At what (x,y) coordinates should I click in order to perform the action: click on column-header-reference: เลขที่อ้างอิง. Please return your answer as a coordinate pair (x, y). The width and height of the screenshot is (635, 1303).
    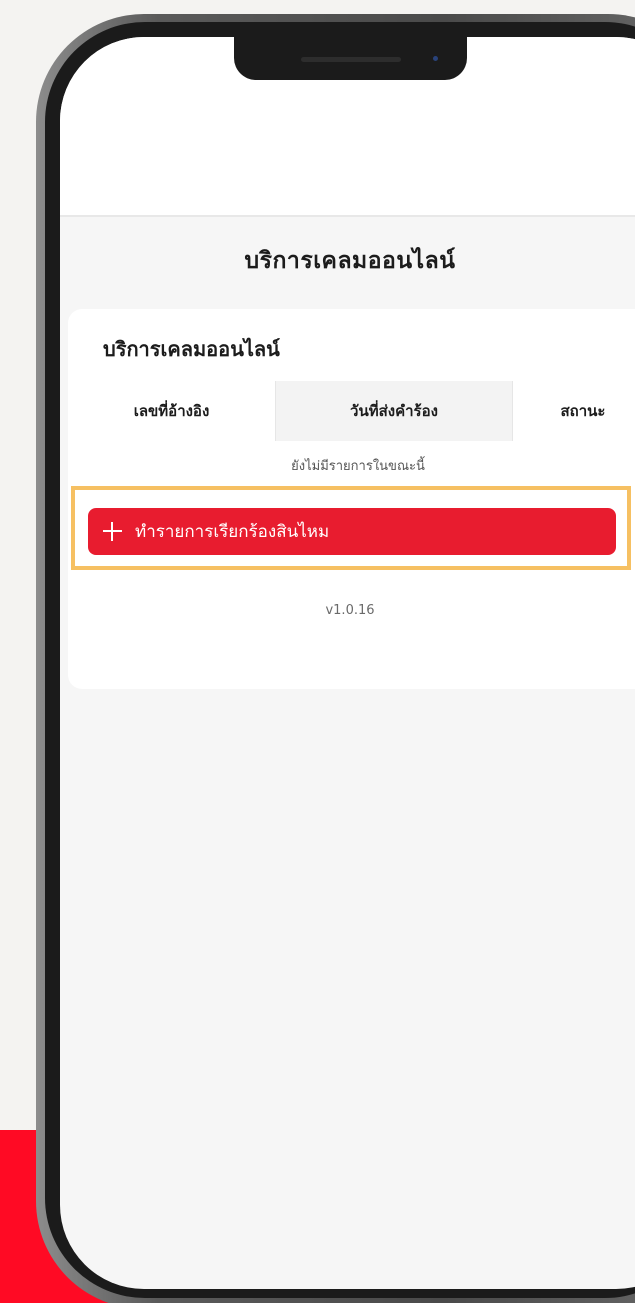
    Looking at the image, I should click on (172, 411).